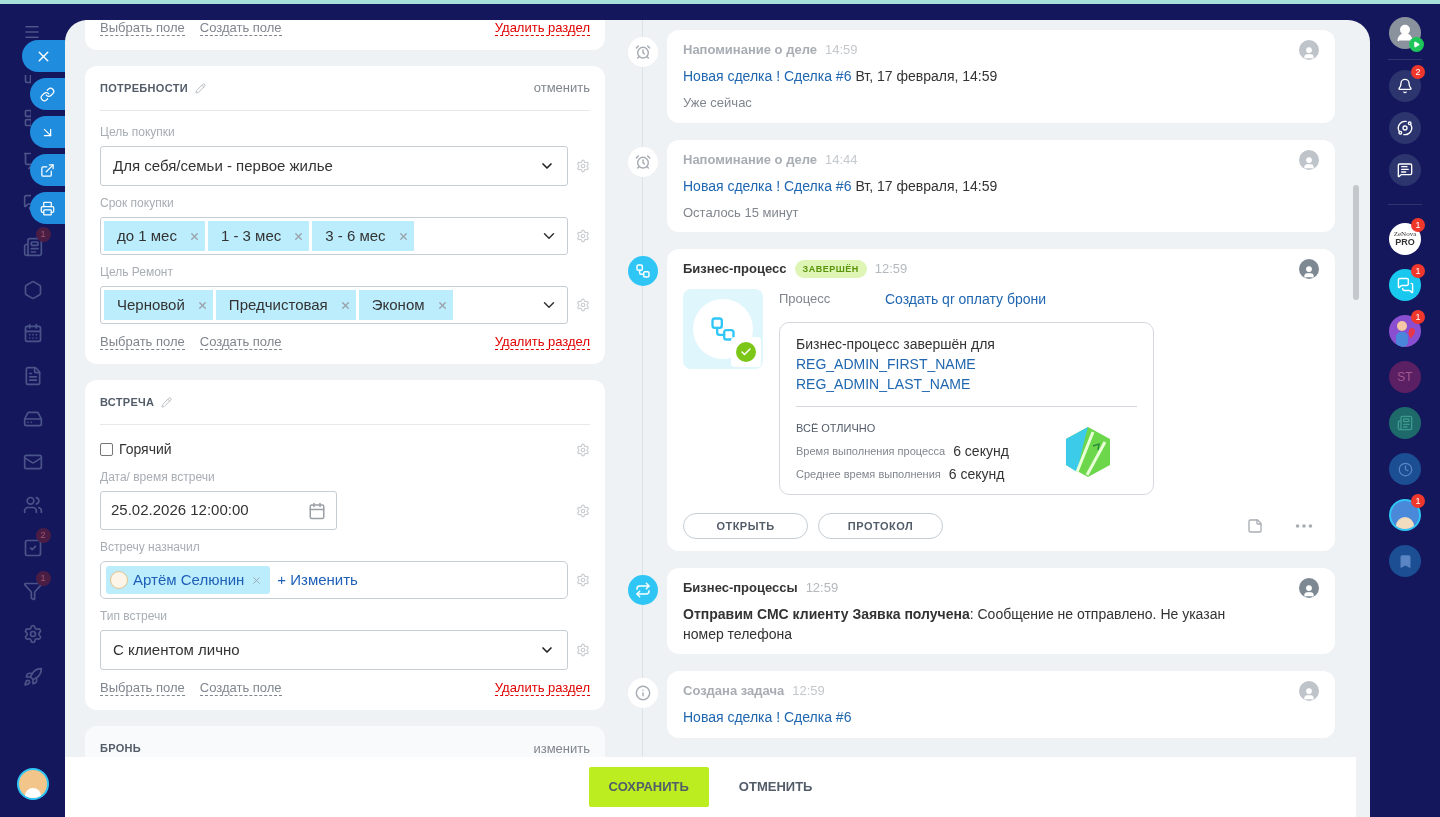 The width and height of the screenshot is (1440, 817). I want to click on chat-app-icon, so click(1405, 285).